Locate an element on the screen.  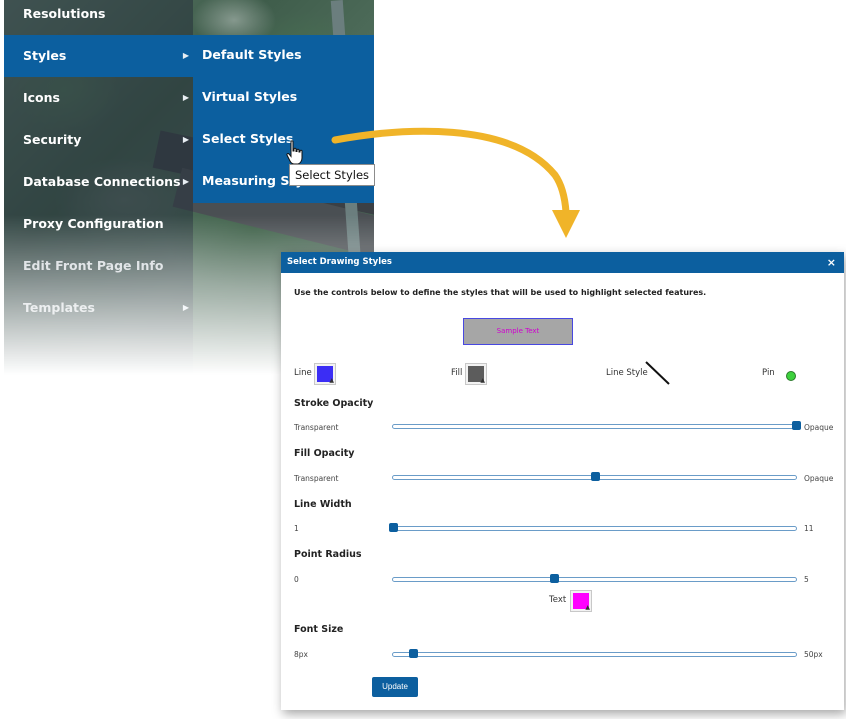
line-label: Line is located at coordinates (303, 373).